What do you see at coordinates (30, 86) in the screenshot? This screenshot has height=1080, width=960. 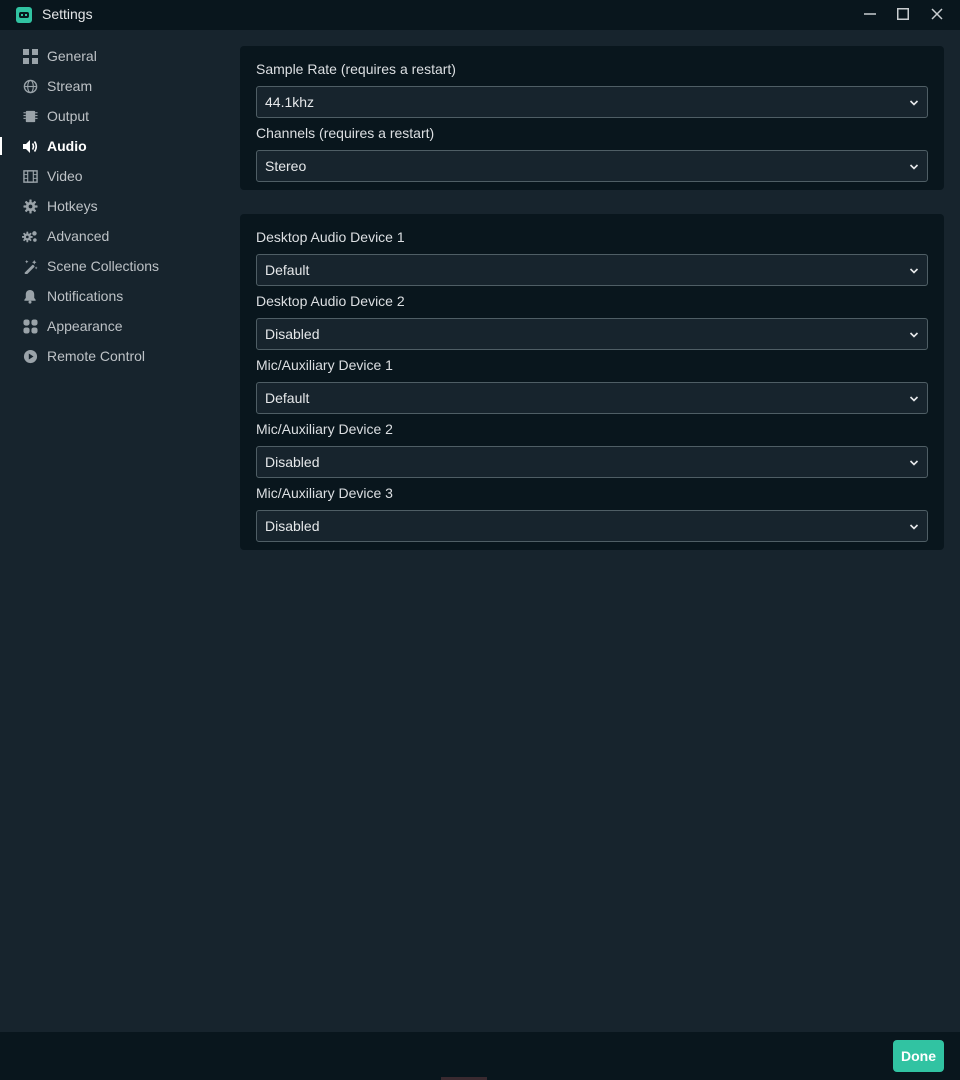 I see `globe-icon` at bounding box center [30, 86].